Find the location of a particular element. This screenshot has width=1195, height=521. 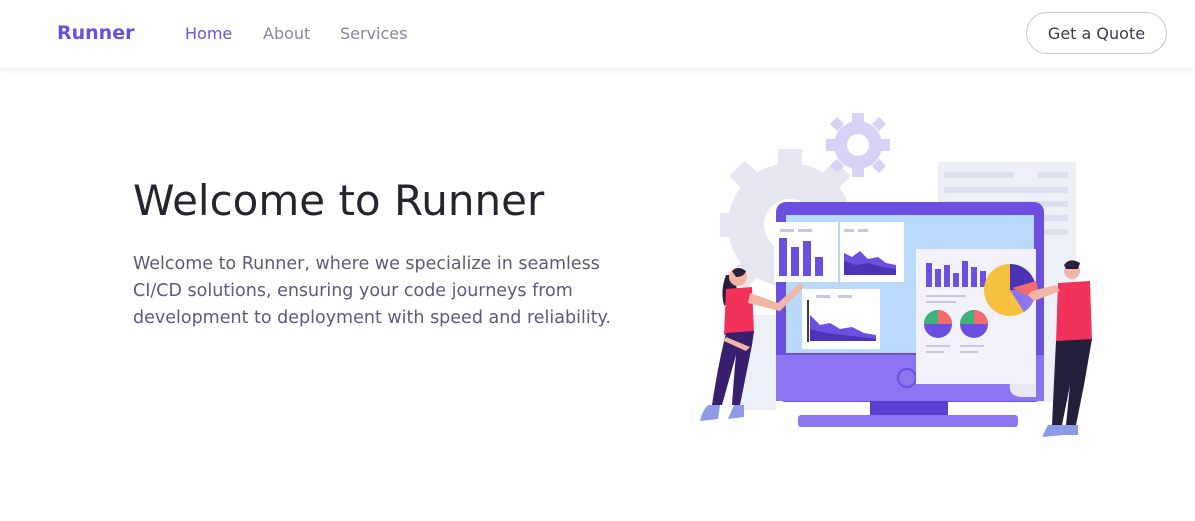

area-chart-card is located at coordinates (872, 252).